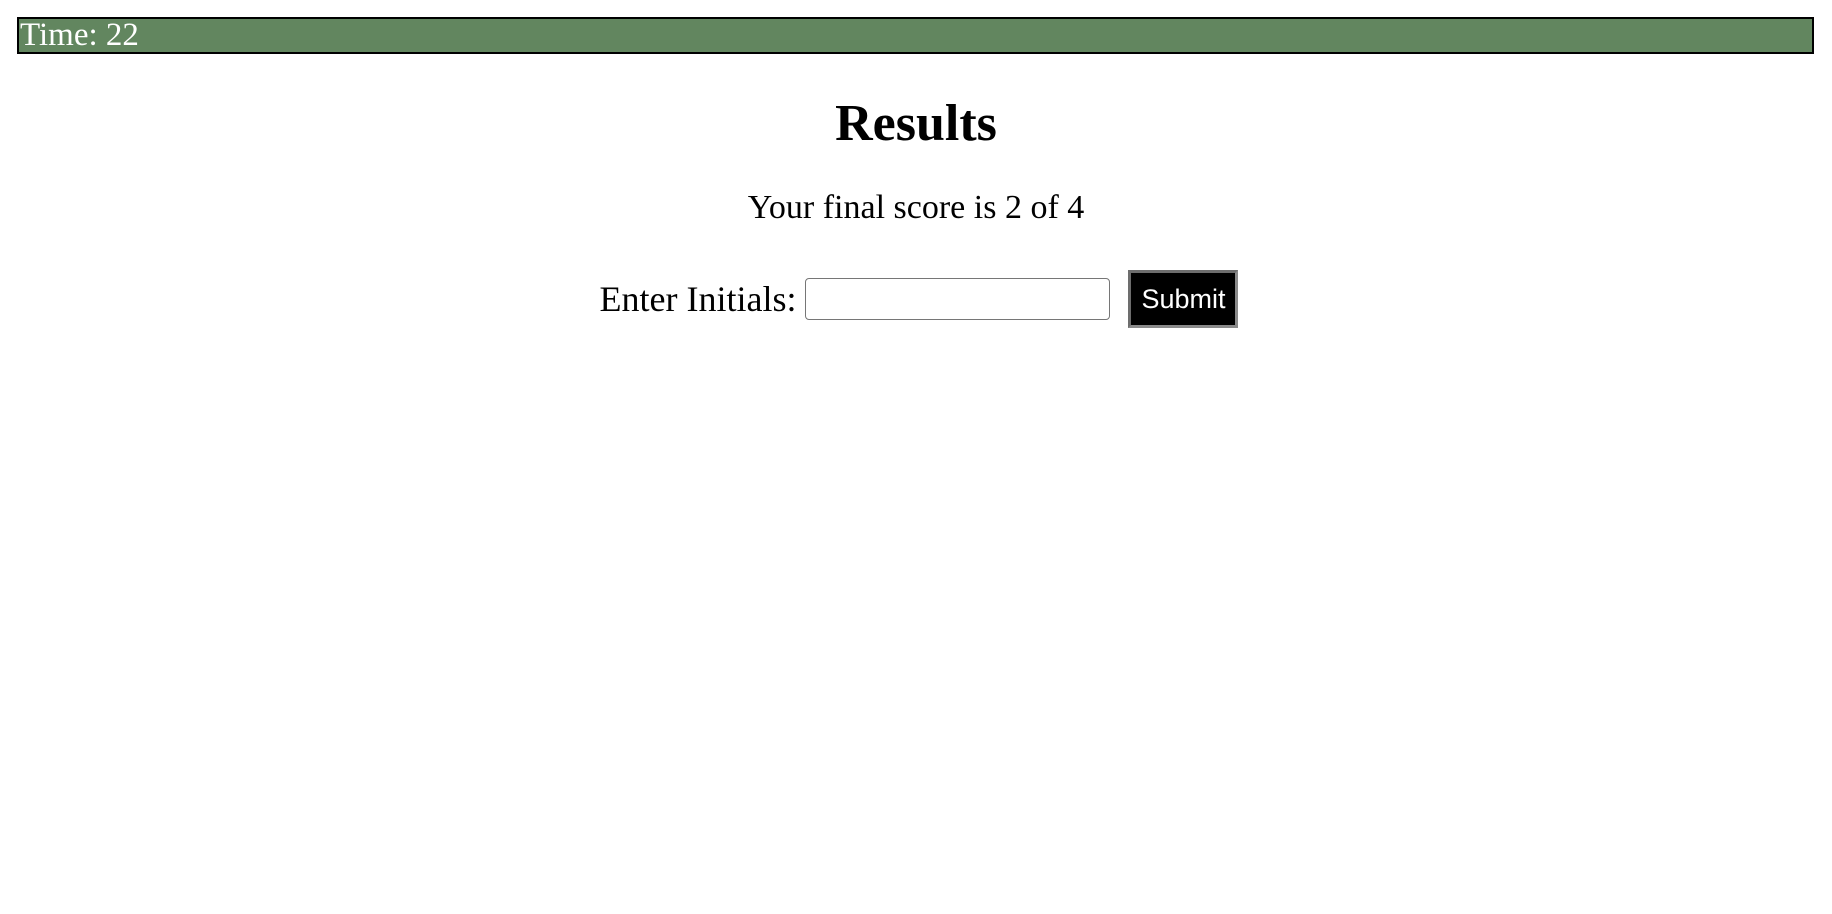  Describe the element at coordinates (916, 123) in the screenshot. I see `page-title: Results` at that location.